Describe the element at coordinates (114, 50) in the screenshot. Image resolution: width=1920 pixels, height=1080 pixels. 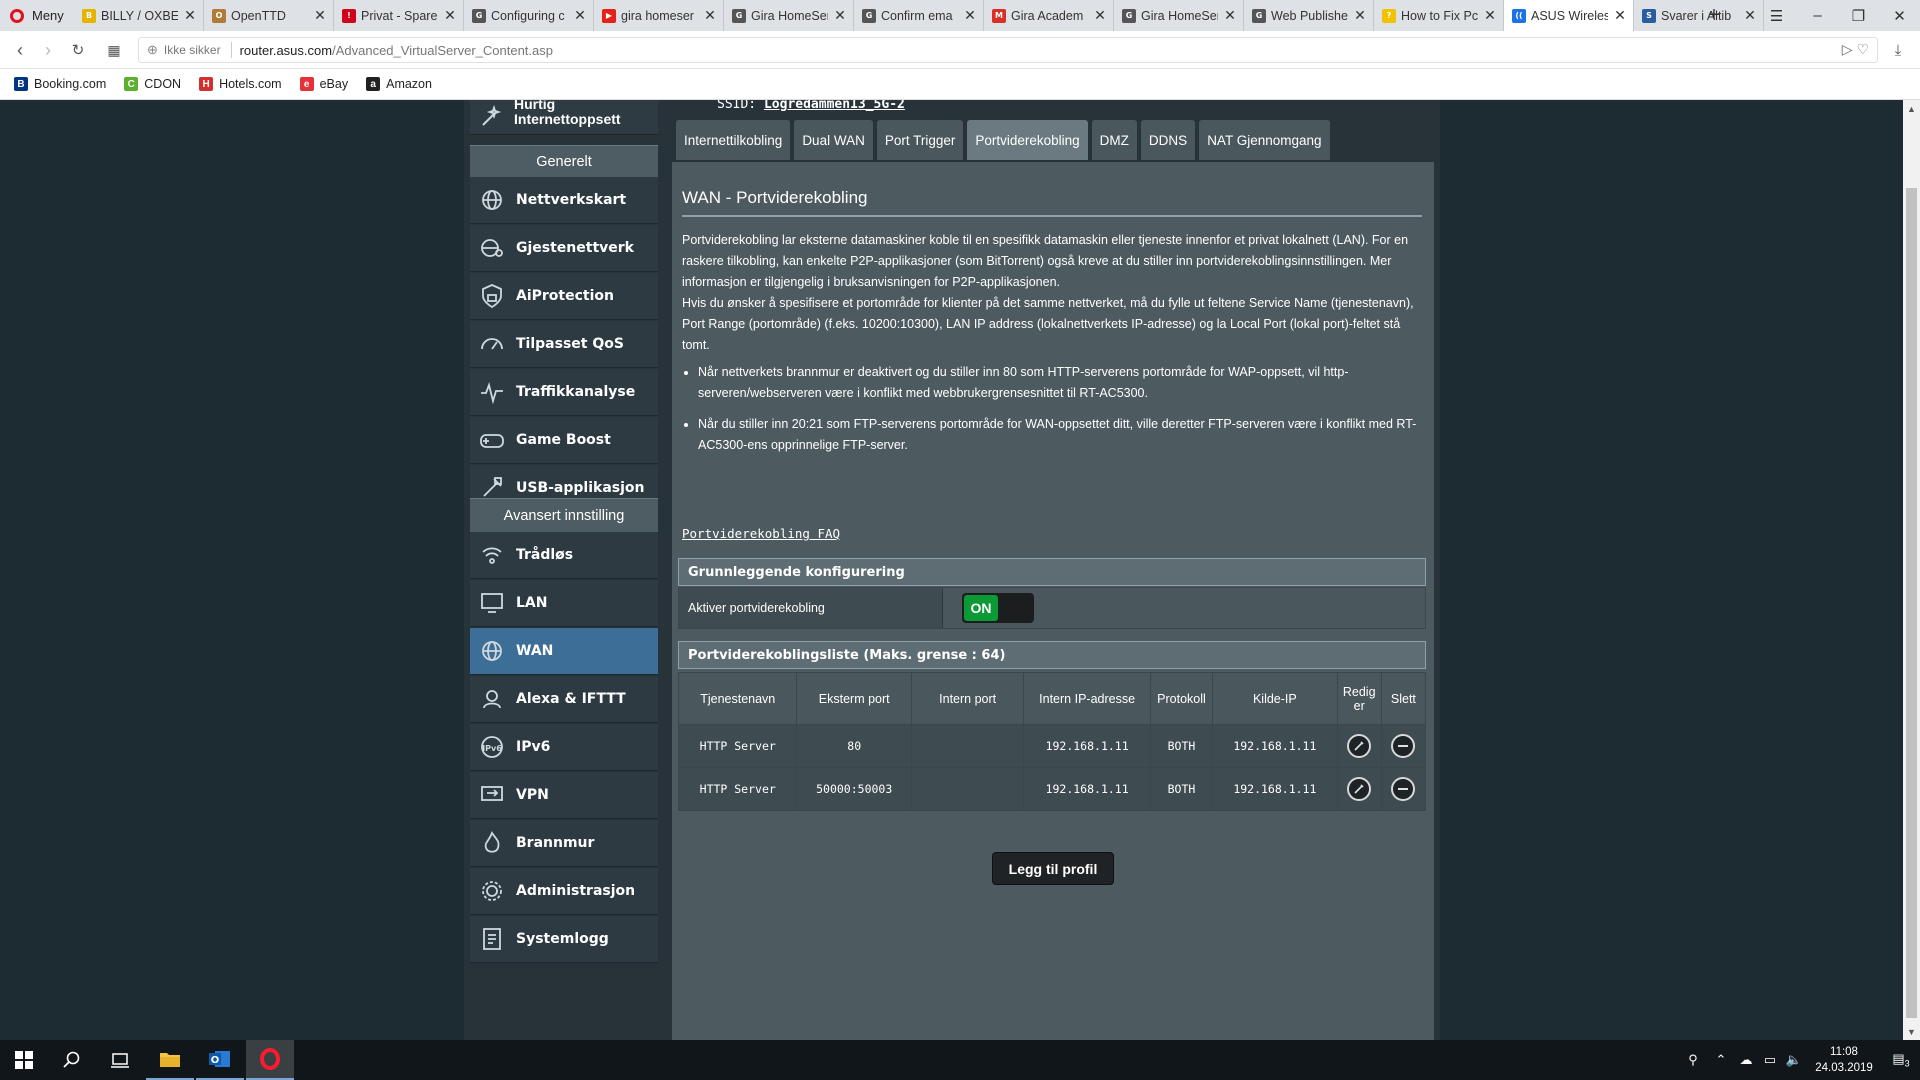
I see `speed-dial-icon: ▦` at that location.